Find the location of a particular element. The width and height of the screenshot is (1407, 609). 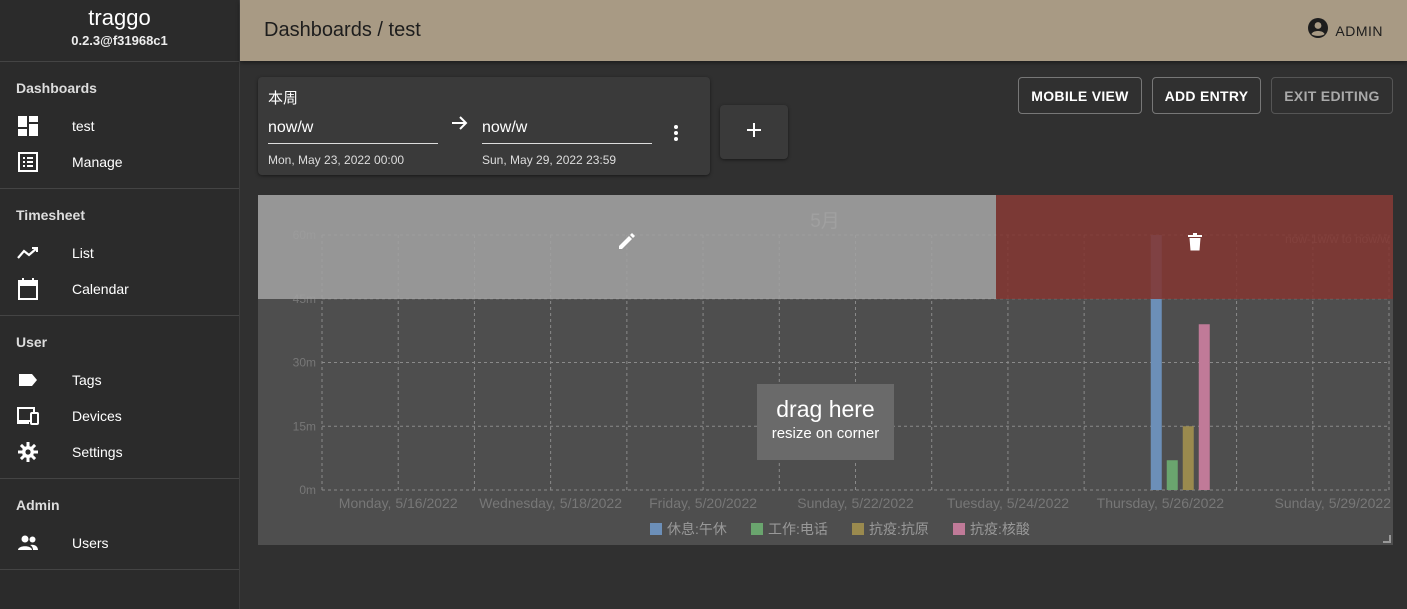

range-name: 本周 is located at coordinates (283, 98).